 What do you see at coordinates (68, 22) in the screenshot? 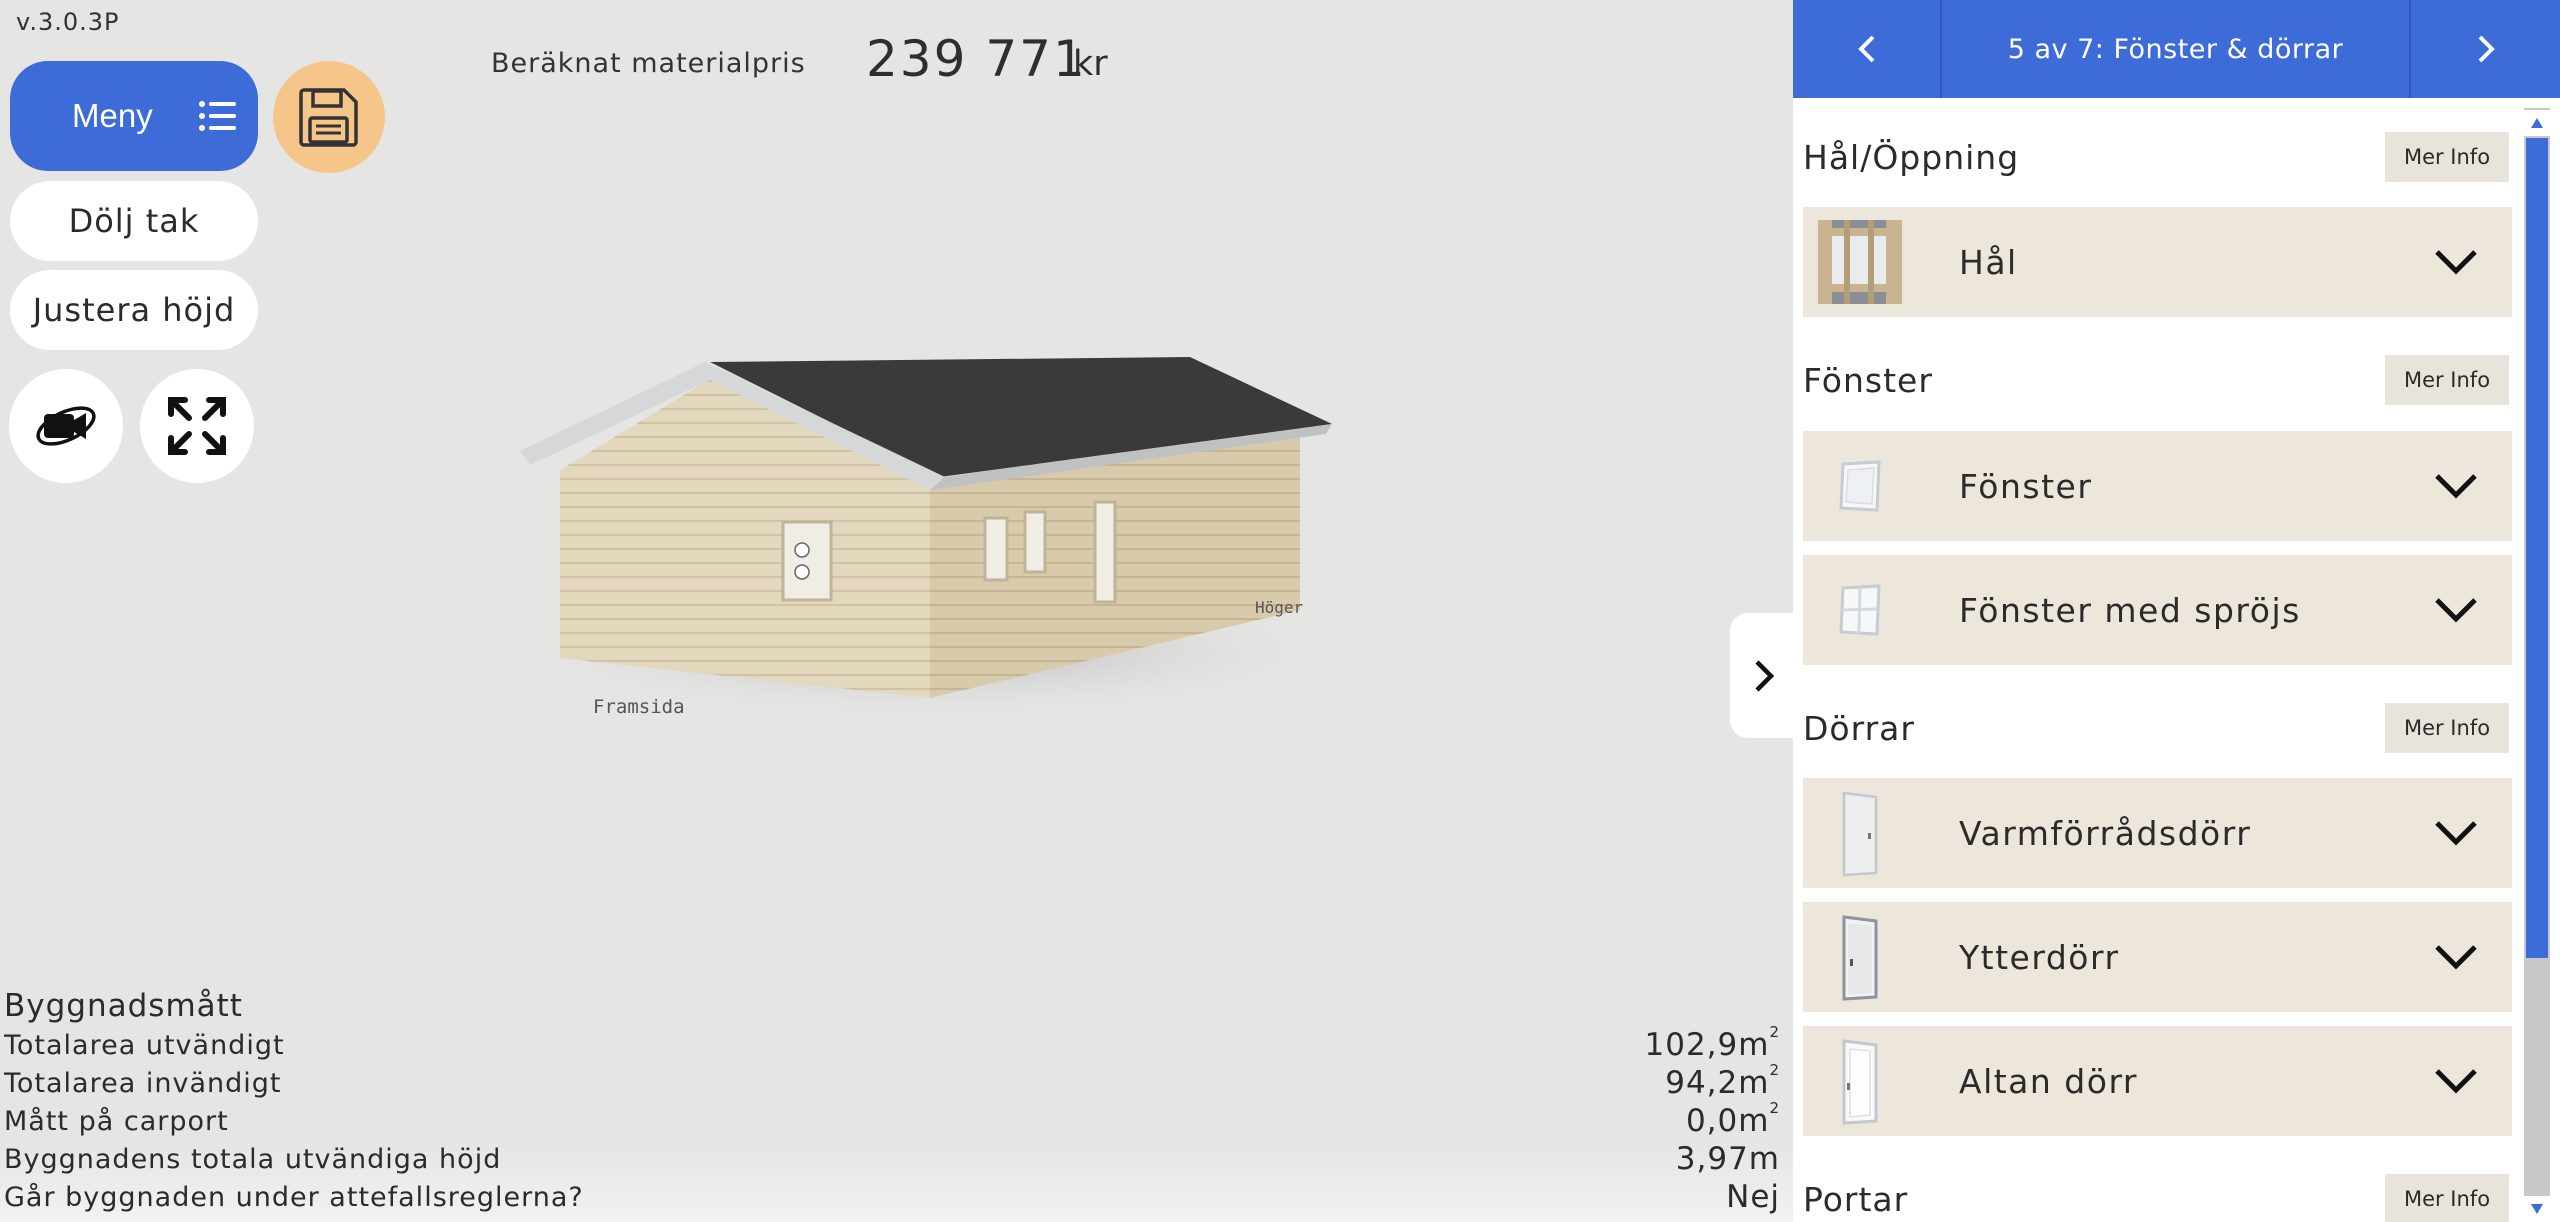
I see `app-version: v.3.0.3P` at bounding box center [68, 22].